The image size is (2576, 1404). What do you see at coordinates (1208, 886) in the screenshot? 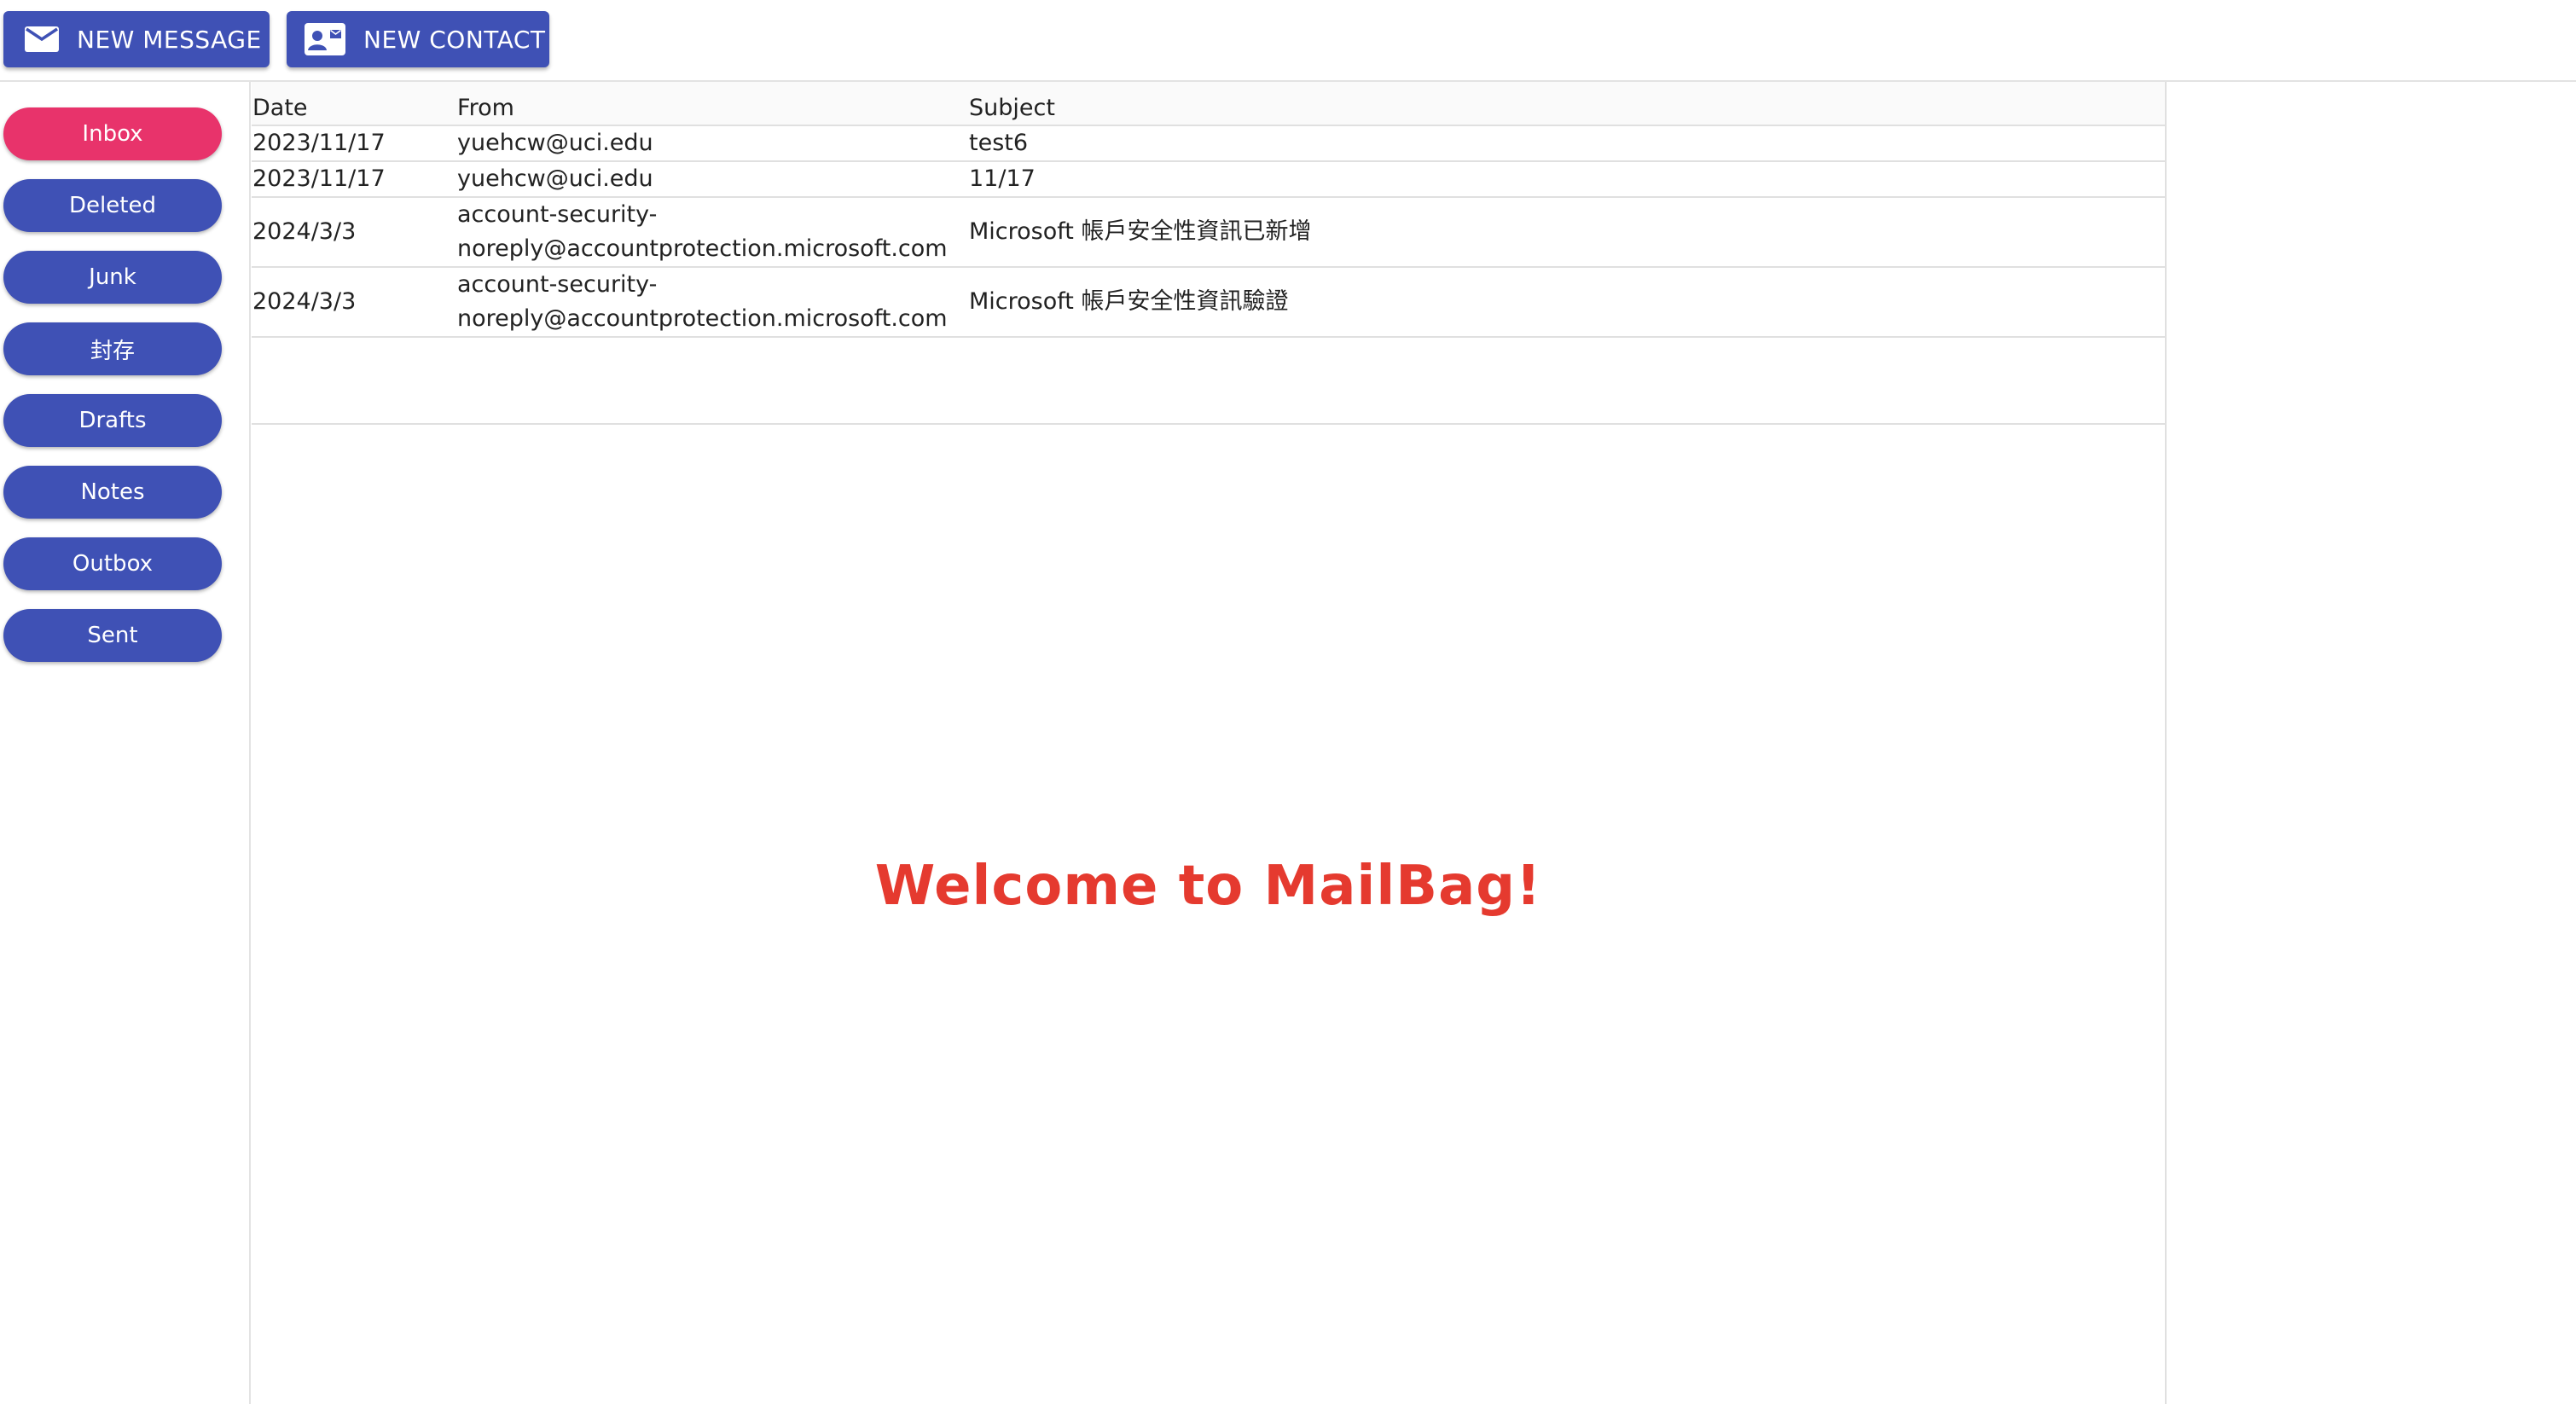
I see `welcome-message: Welcome to MailBag!` at bounding box center [1208, 886].